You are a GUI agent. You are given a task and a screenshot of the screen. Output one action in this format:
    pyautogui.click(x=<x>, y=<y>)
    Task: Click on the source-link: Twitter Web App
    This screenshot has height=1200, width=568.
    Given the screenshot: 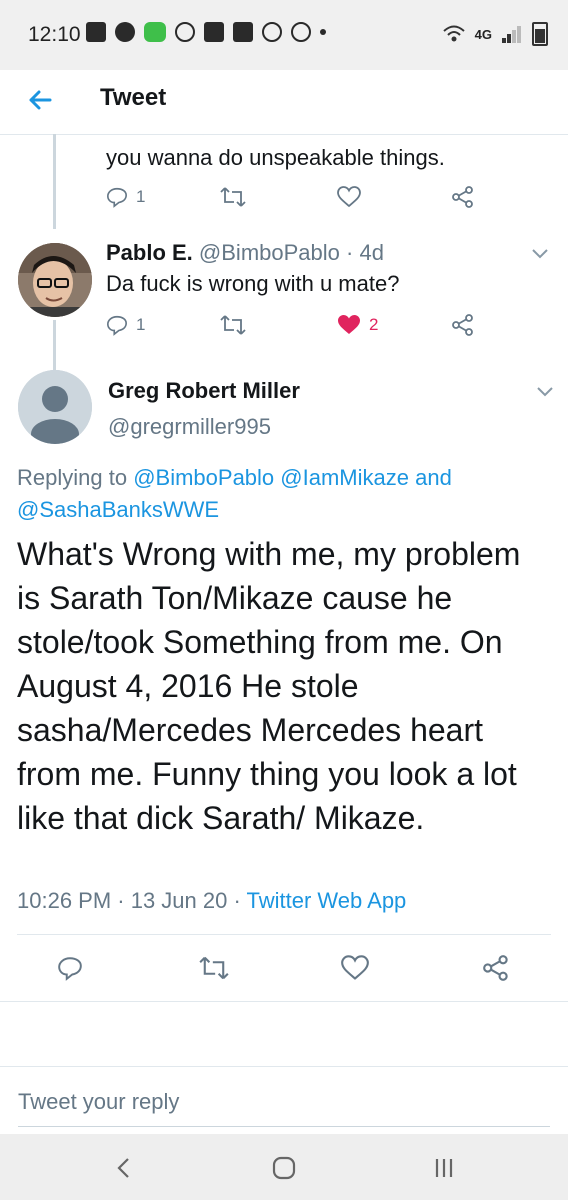 What is the action you would take?
    pyautogui.click(x=327, y=900)
    